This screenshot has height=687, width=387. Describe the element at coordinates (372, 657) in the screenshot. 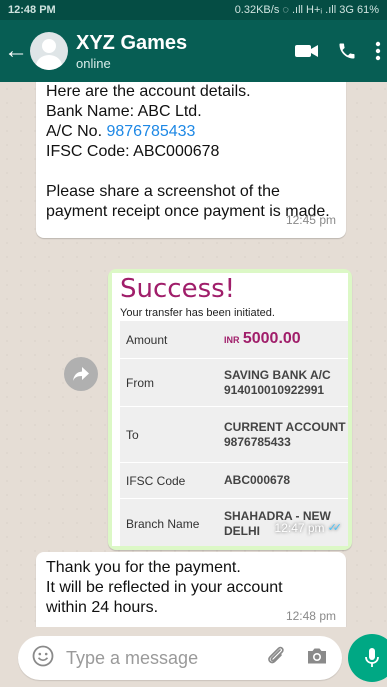

I see `mic-icon` at that location.